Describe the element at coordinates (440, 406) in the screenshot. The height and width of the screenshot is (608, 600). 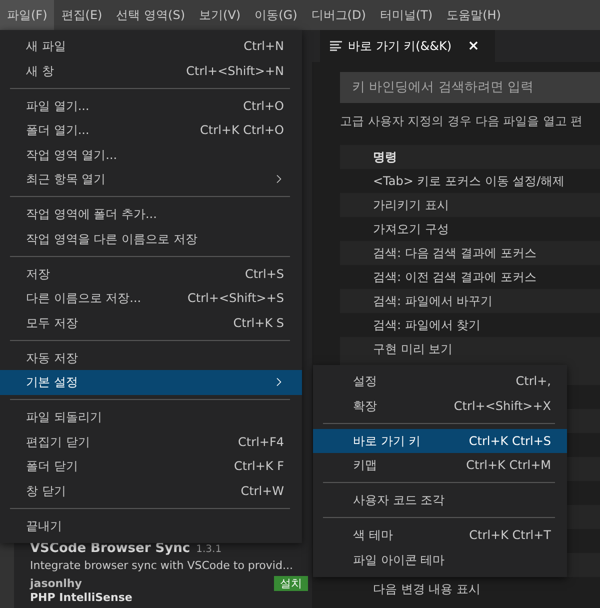
I see `menu-item: 확장 Ctrl+<Shift>+X` at that location.